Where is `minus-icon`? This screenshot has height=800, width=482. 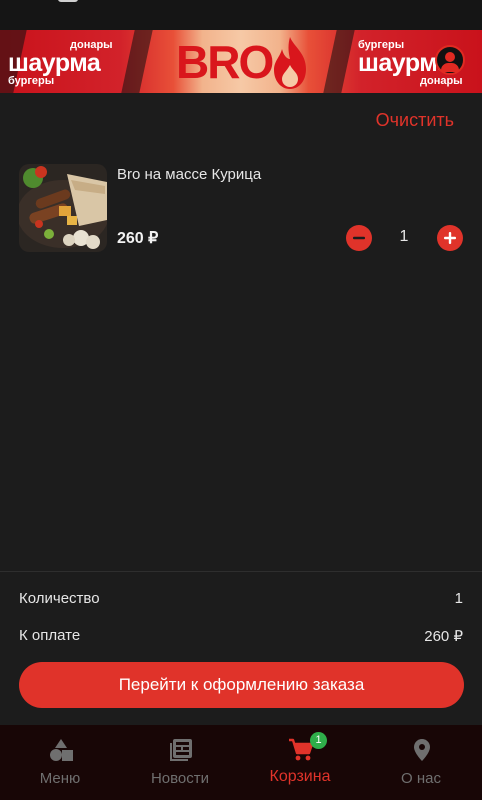 minus-icon is located at coordinates (359, 238).